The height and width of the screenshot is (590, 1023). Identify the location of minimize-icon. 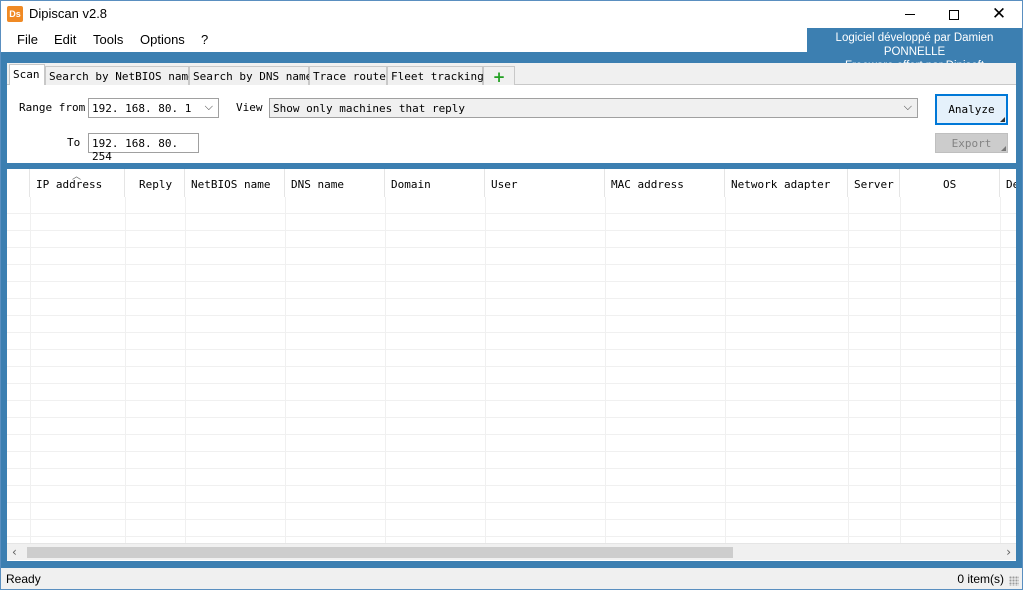
(910, 14).